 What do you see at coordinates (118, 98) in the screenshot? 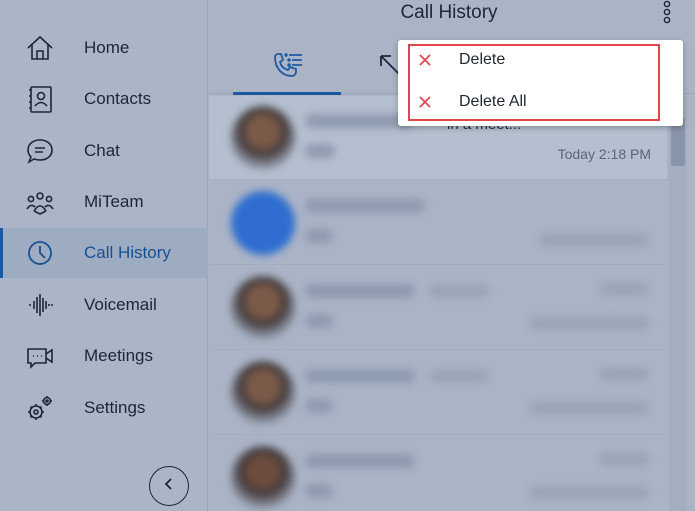
I see `sidebar-item-label: Contacts` at bounding box center [118, 98].